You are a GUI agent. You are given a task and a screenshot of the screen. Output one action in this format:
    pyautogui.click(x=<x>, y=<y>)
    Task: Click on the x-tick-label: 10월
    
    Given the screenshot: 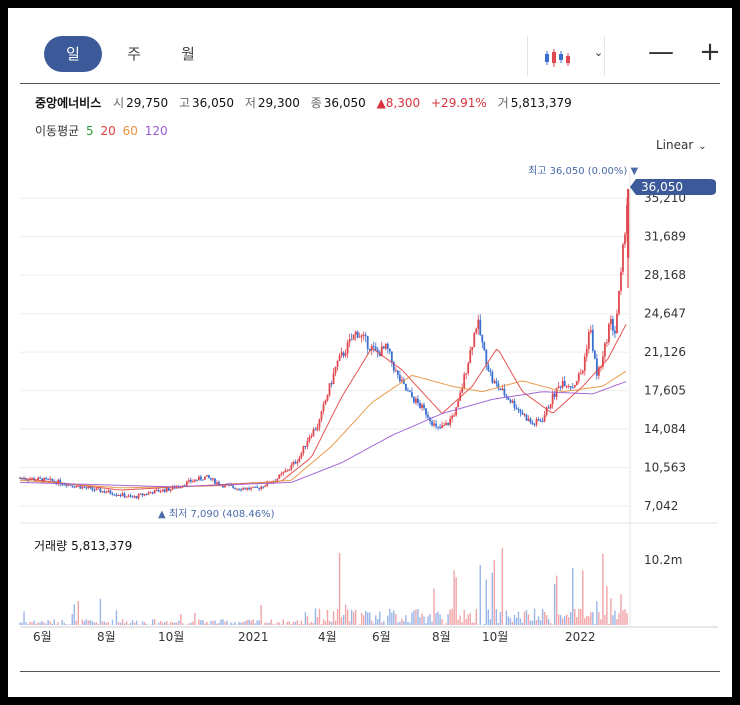 What is the action you would take?
    pyautogui.click(x=171, y=637)
    